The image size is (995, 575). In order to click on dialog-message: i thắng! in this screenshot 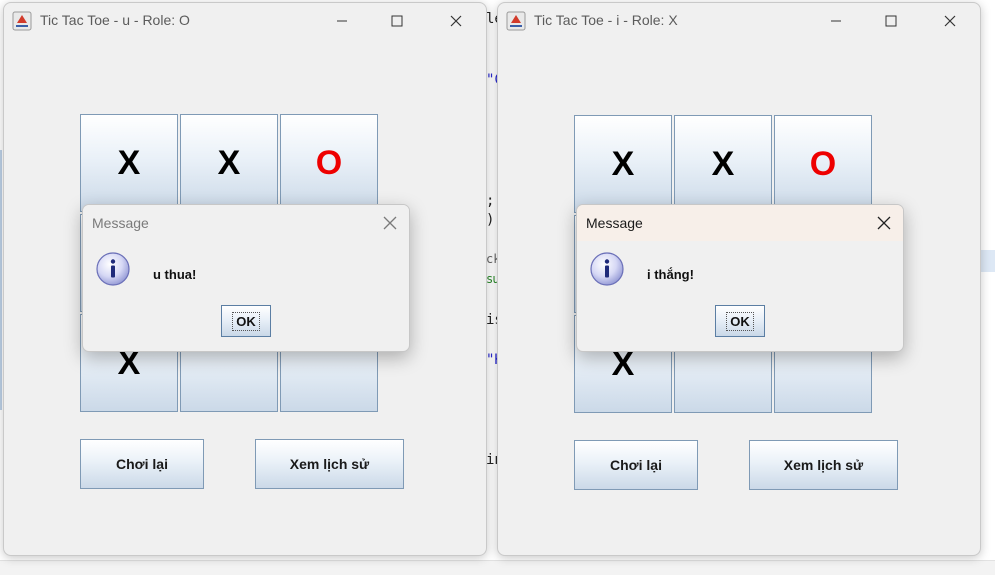, I will do `click(670, 274)`.